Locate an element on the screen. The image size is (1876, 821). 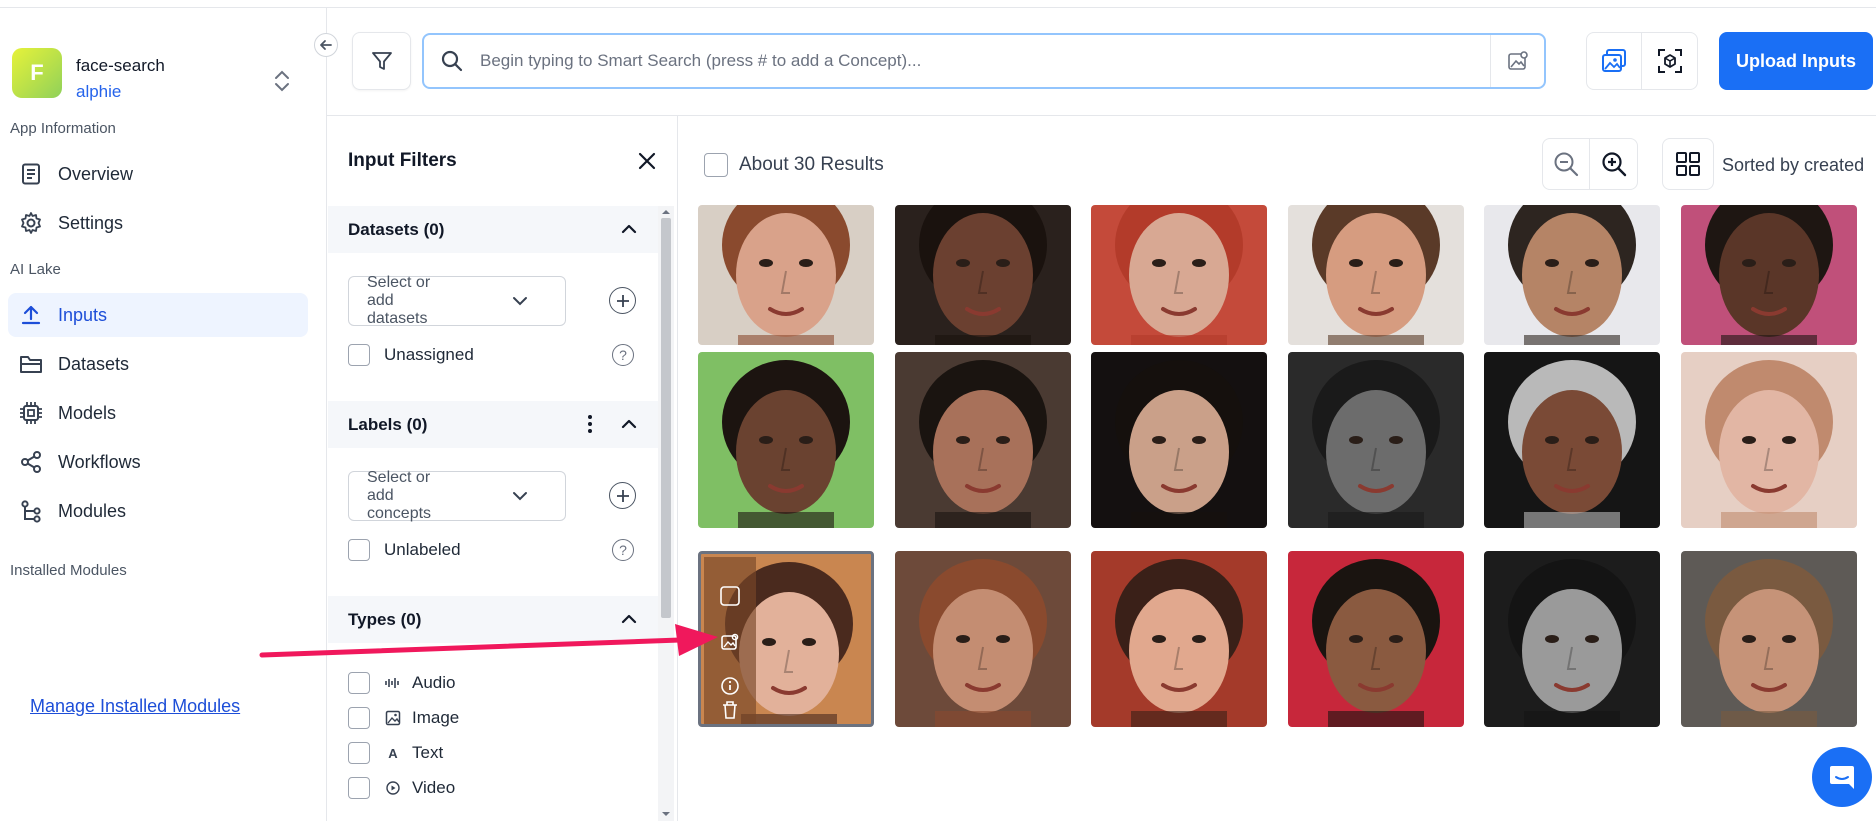
search-icon is located at coordinates (452, 61).